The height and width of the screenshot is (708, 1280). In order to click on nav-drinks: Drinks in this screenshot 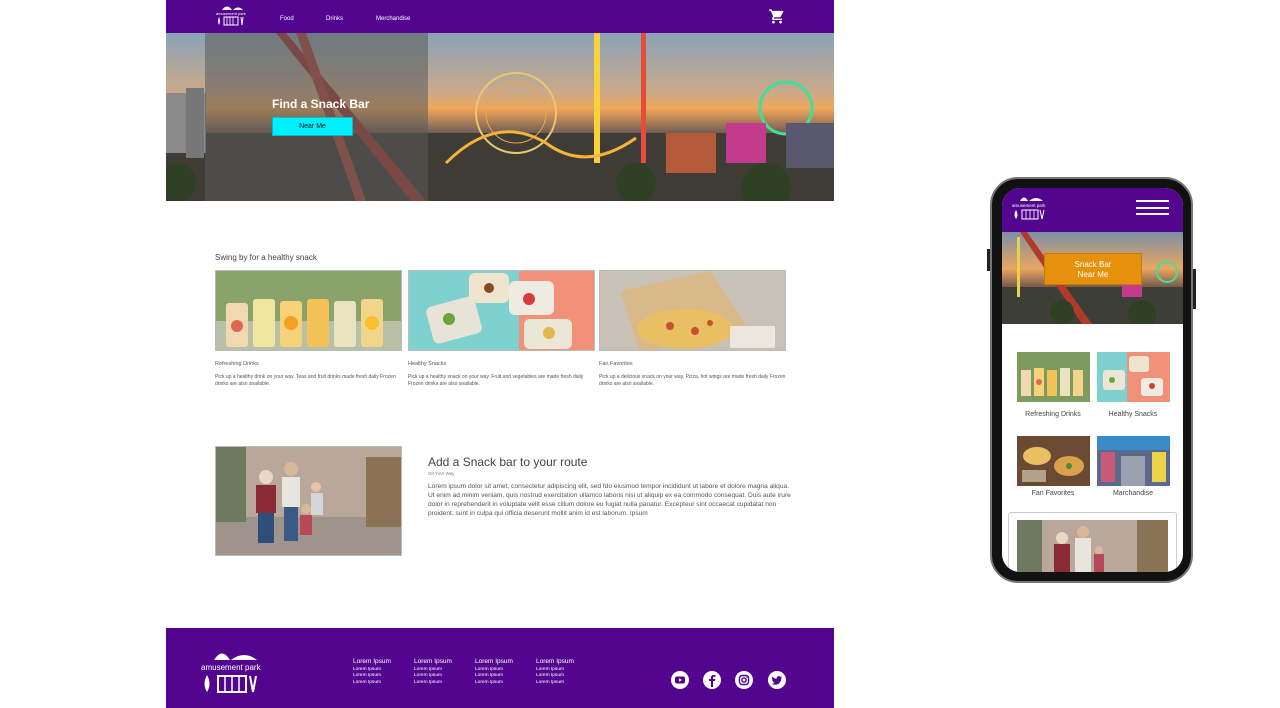, I will do `click(334, 19)`.